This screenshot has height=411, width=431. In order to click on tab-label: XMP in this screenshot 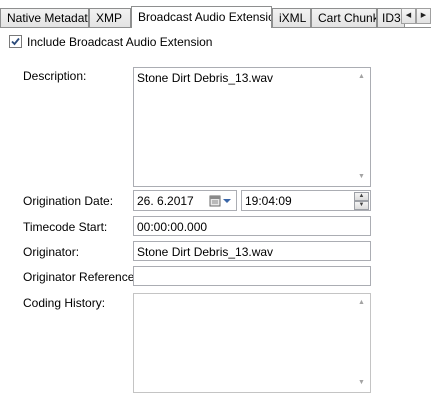, I will do `click(109, 18)`.